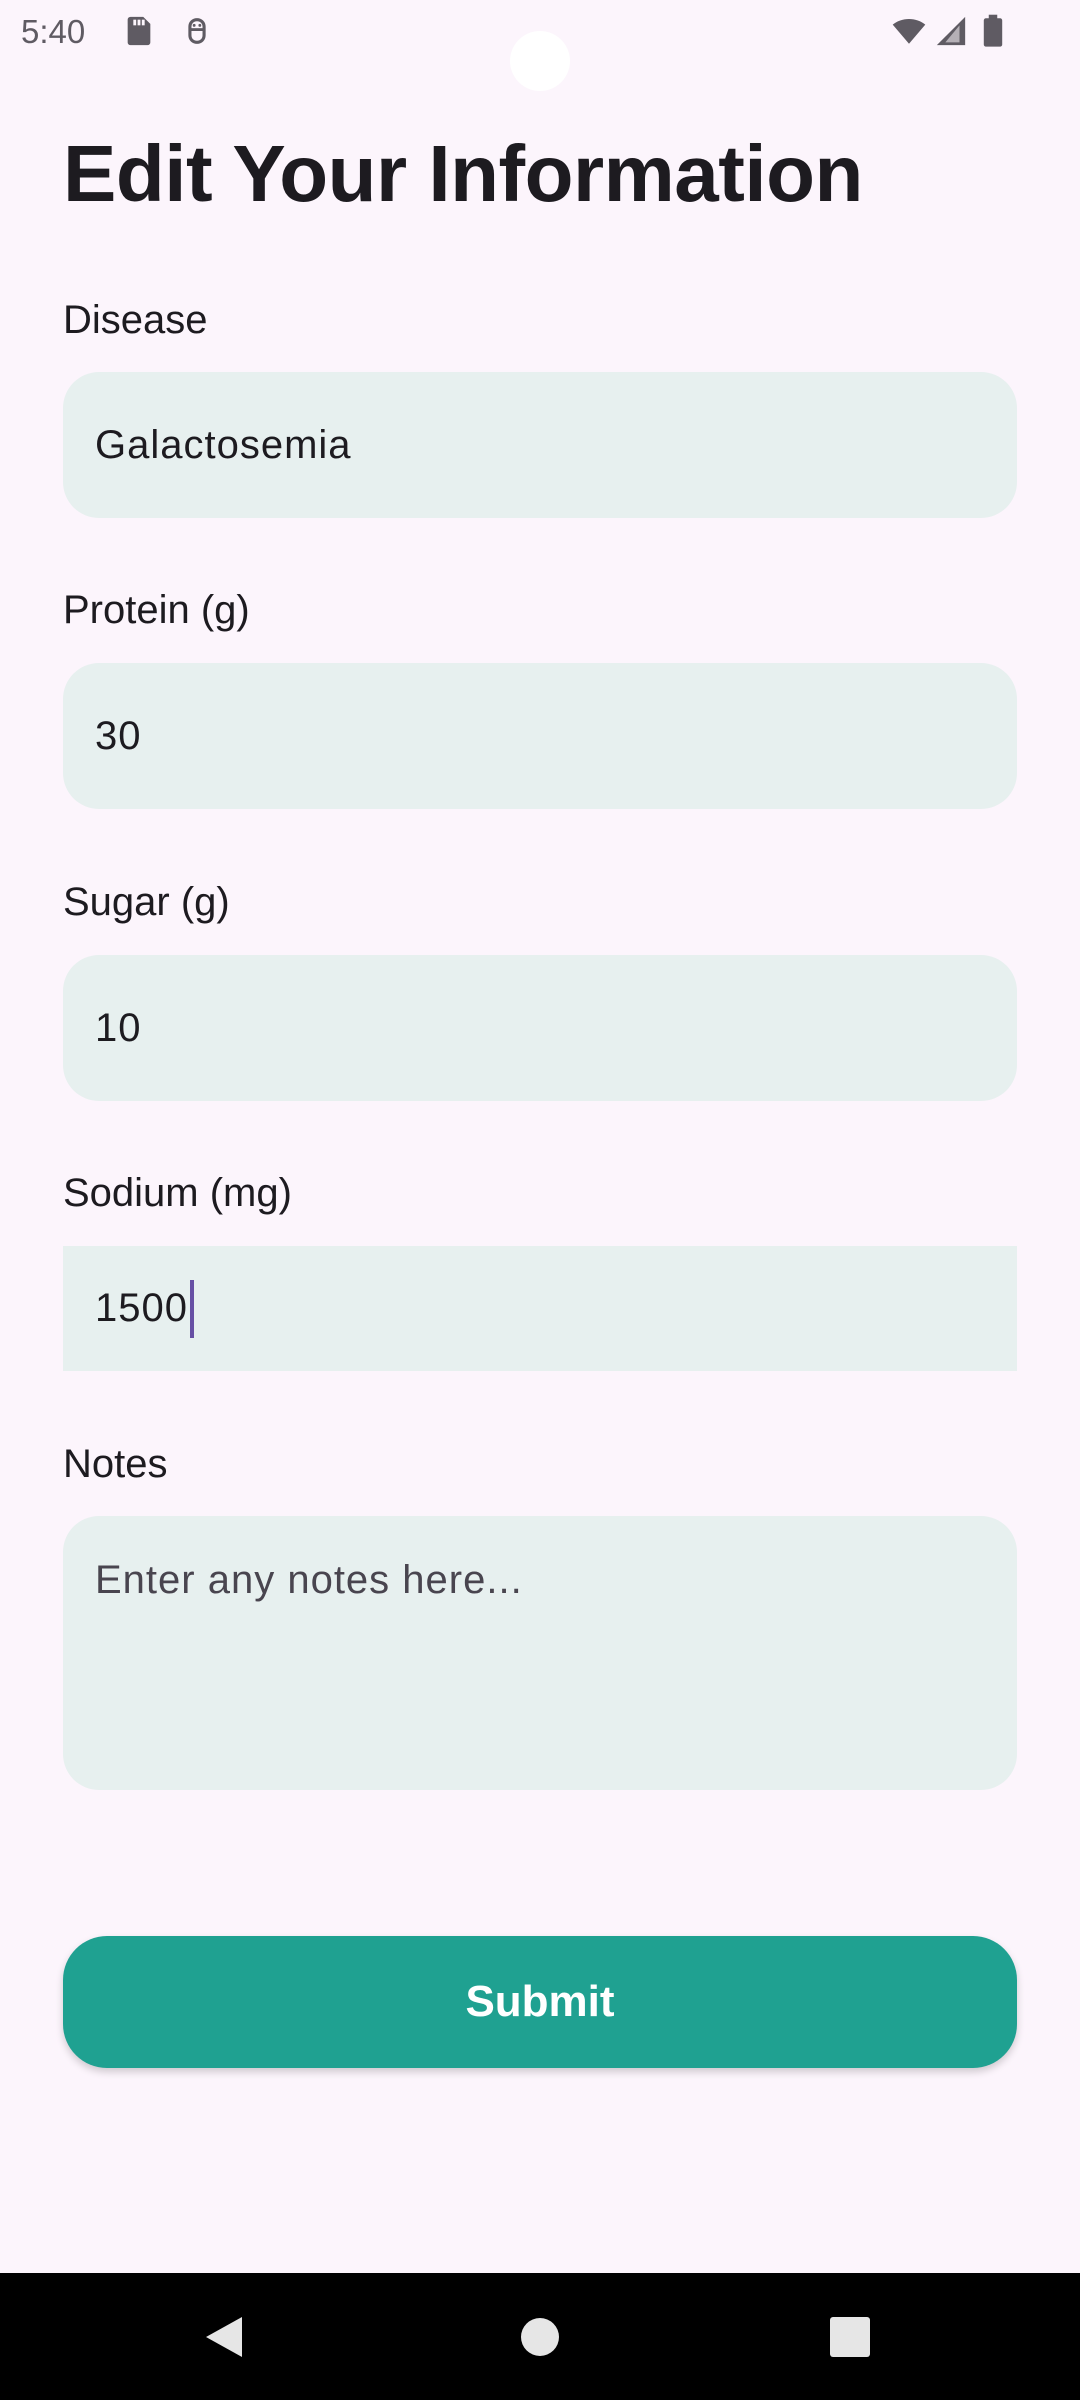 This screenshot has height=2400, width=1080. Describe the element at coordinates (139, 31) in the screenshot. I see `sd-card-icon` at that location.